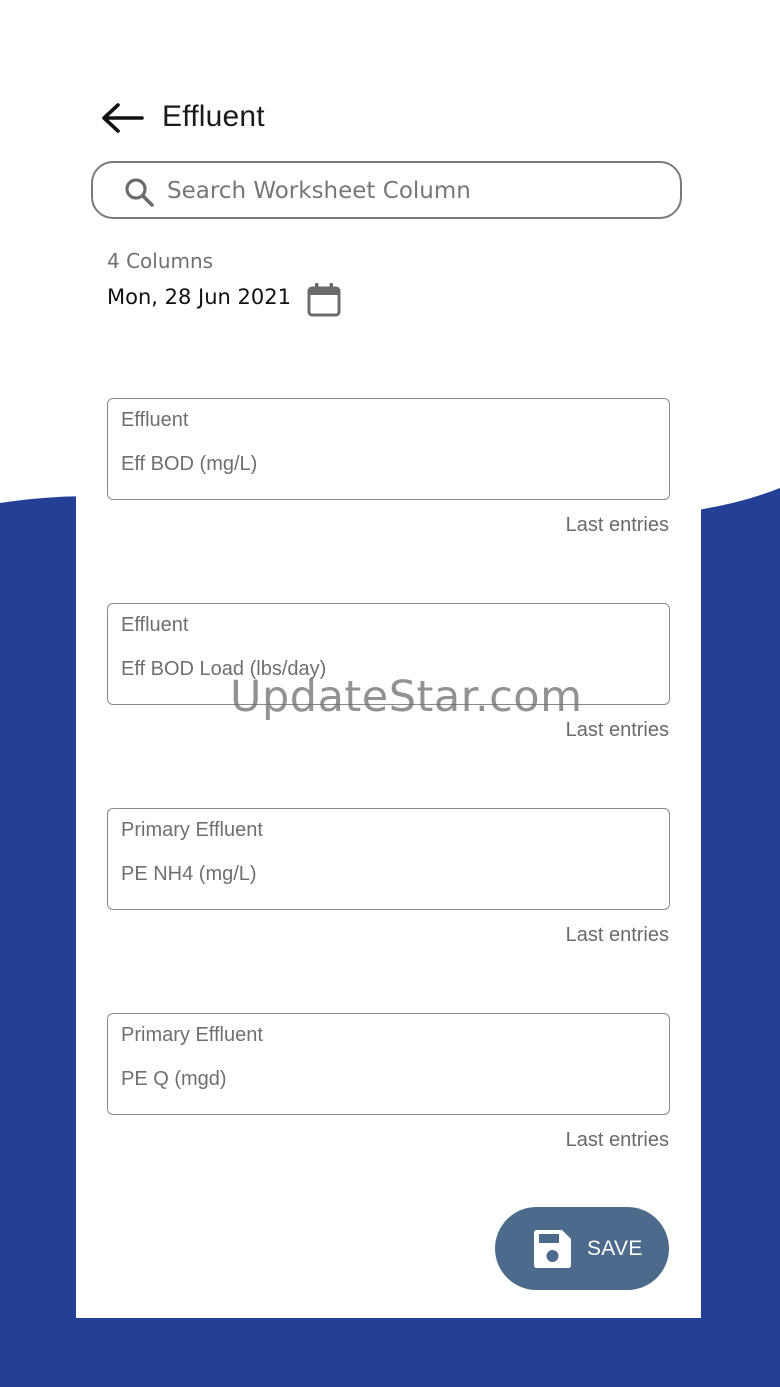  I want to click on column-count: 4 Columns, so click(160, 261).